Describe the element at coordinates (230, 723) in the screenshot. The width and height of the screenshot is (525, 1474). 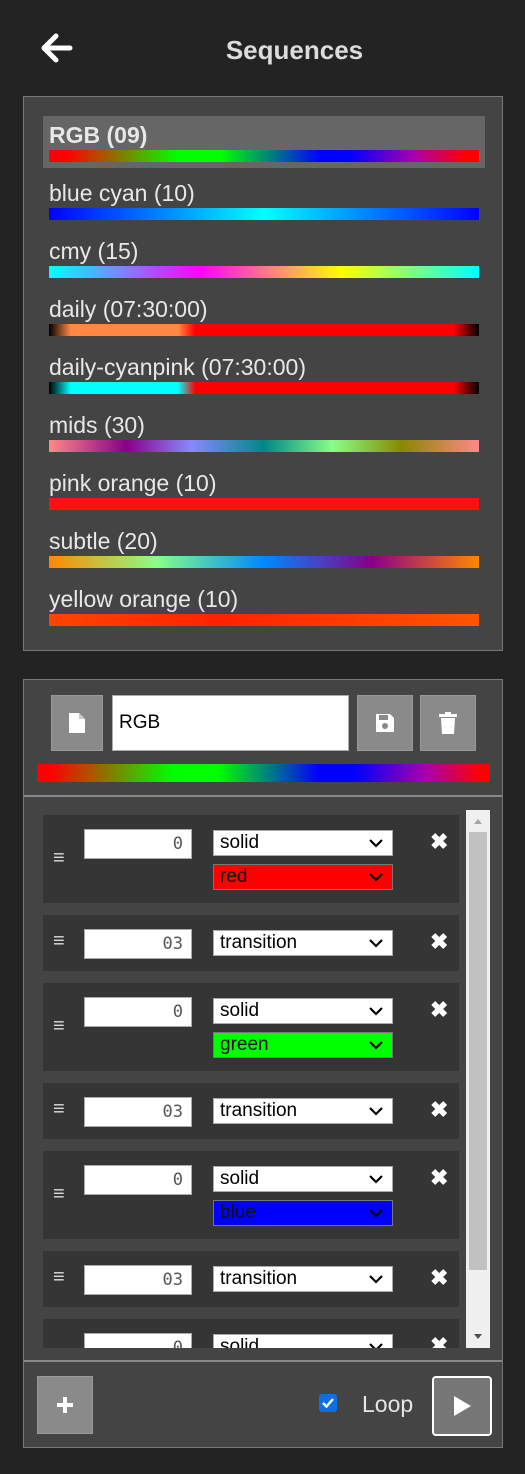
I see `sequence-name-input` at that location.